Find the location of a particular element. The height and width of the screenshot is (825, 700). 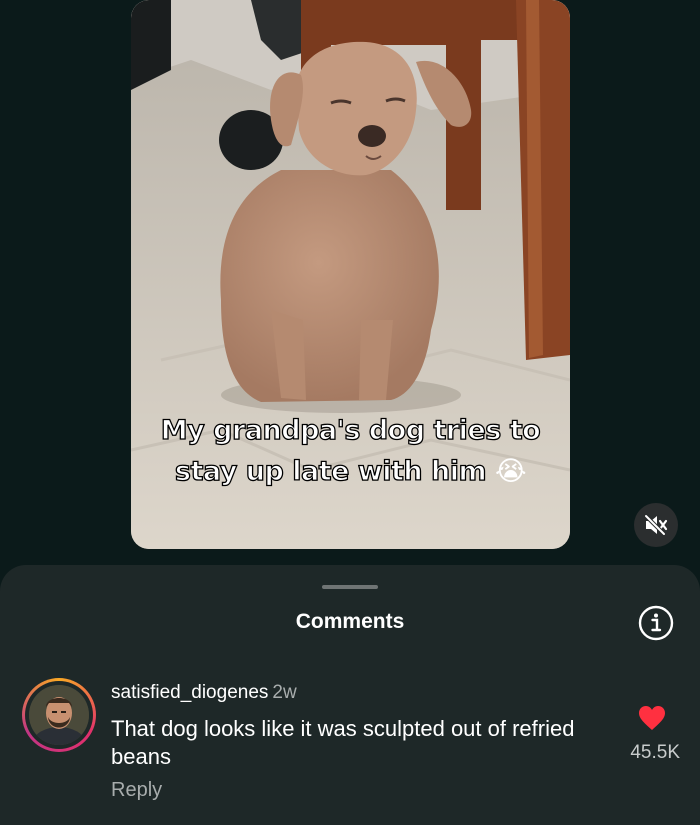

comment-username: satisfied_diogenes is located at coordinates (189, 692).